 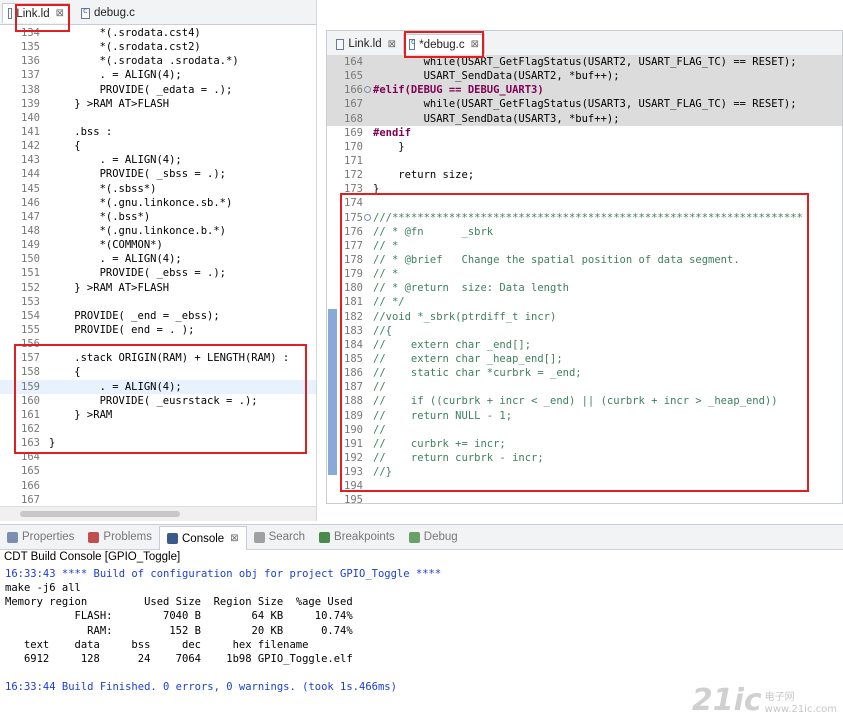 What do you see at coordinates (158, 457) in the screenshot?
I see `code-line: 164` at bounding box center [158, 457].